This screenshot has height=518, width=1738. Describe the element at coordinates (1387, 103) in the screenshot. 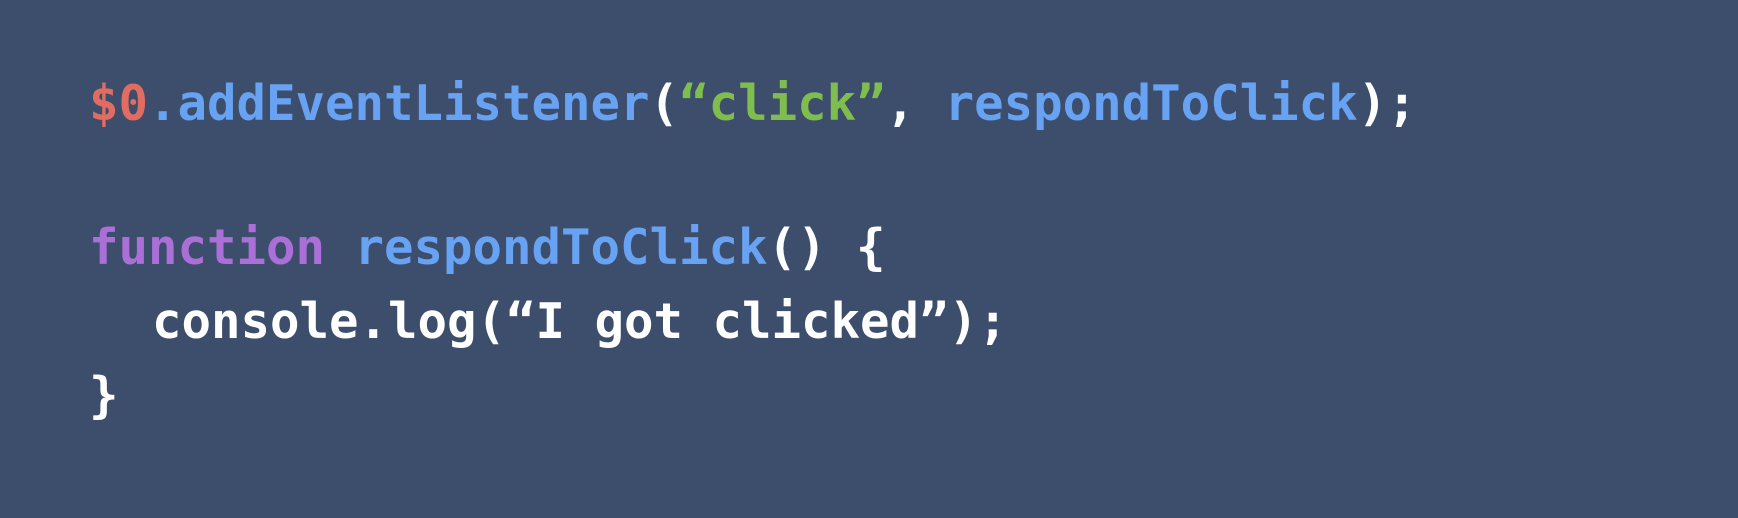

I see `token-close: );` at that location.